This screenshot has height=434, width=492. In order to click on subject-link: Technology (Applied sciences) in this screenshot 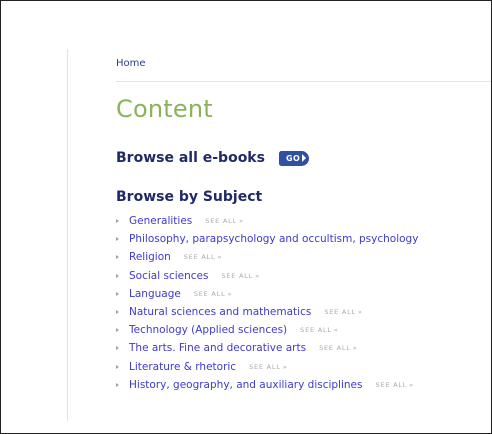, I will do `click(208, 330)`.